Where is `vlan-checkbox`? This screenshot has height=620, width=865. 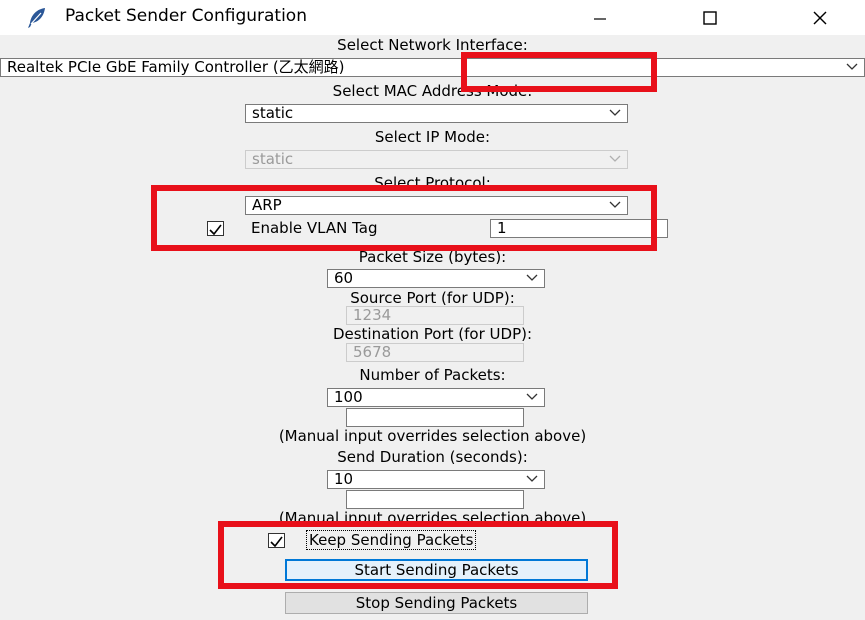
vlan-checkbox is located at coordinates (215, 228).